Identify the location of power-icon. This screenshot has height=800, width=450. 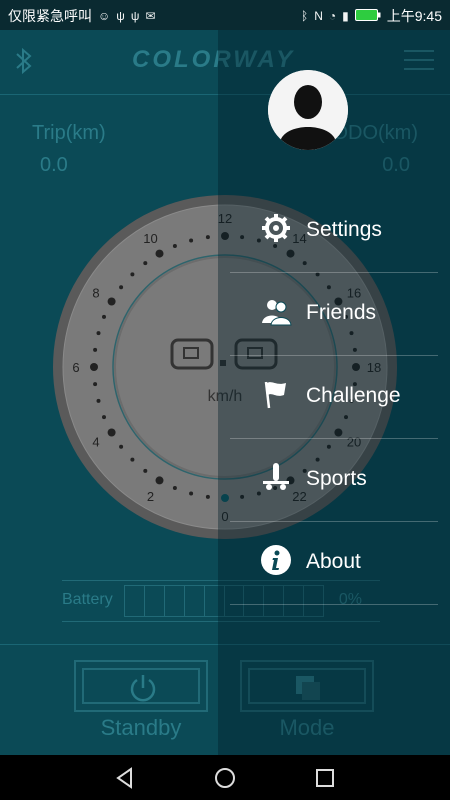
(143, 688).